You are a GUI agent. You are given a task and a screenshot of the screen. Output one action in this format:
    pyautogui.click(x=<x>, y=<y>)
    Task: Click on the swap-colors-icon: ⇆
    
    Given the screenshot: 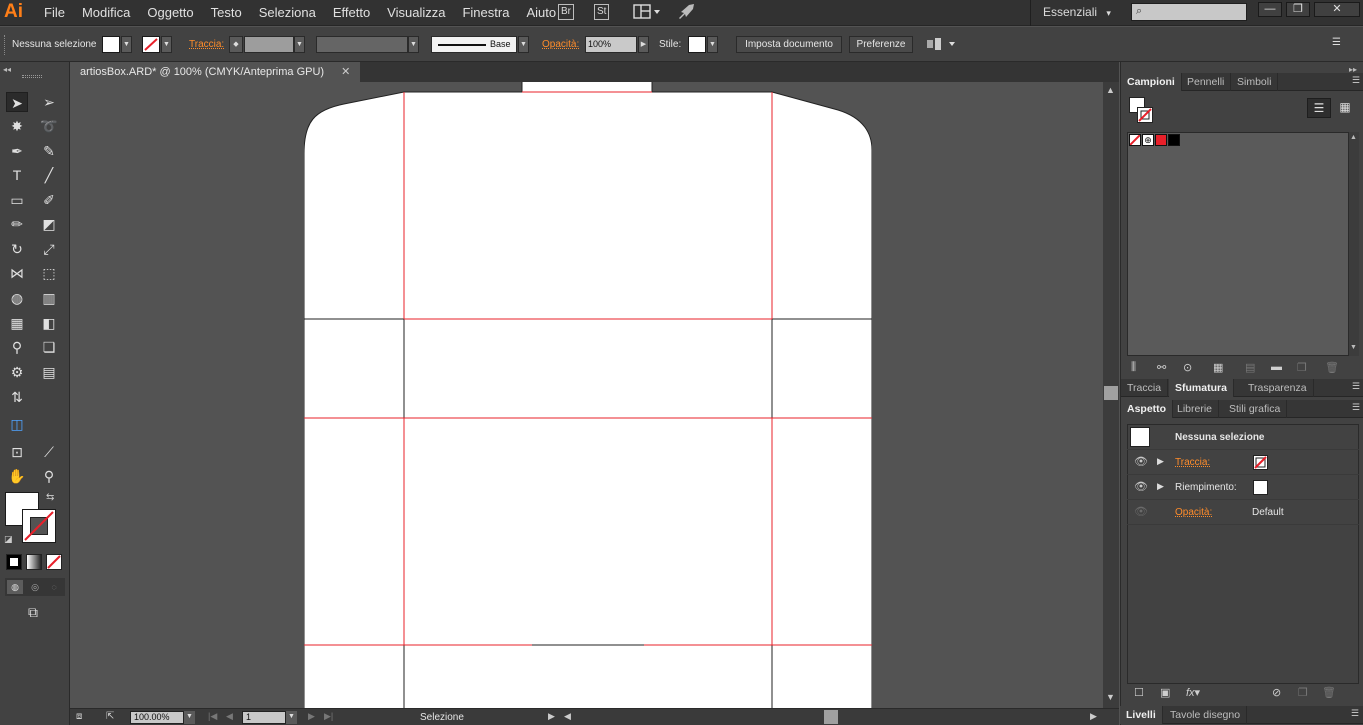 What is the action you would take?
    pyautogui.click(x=50, y=497)
    